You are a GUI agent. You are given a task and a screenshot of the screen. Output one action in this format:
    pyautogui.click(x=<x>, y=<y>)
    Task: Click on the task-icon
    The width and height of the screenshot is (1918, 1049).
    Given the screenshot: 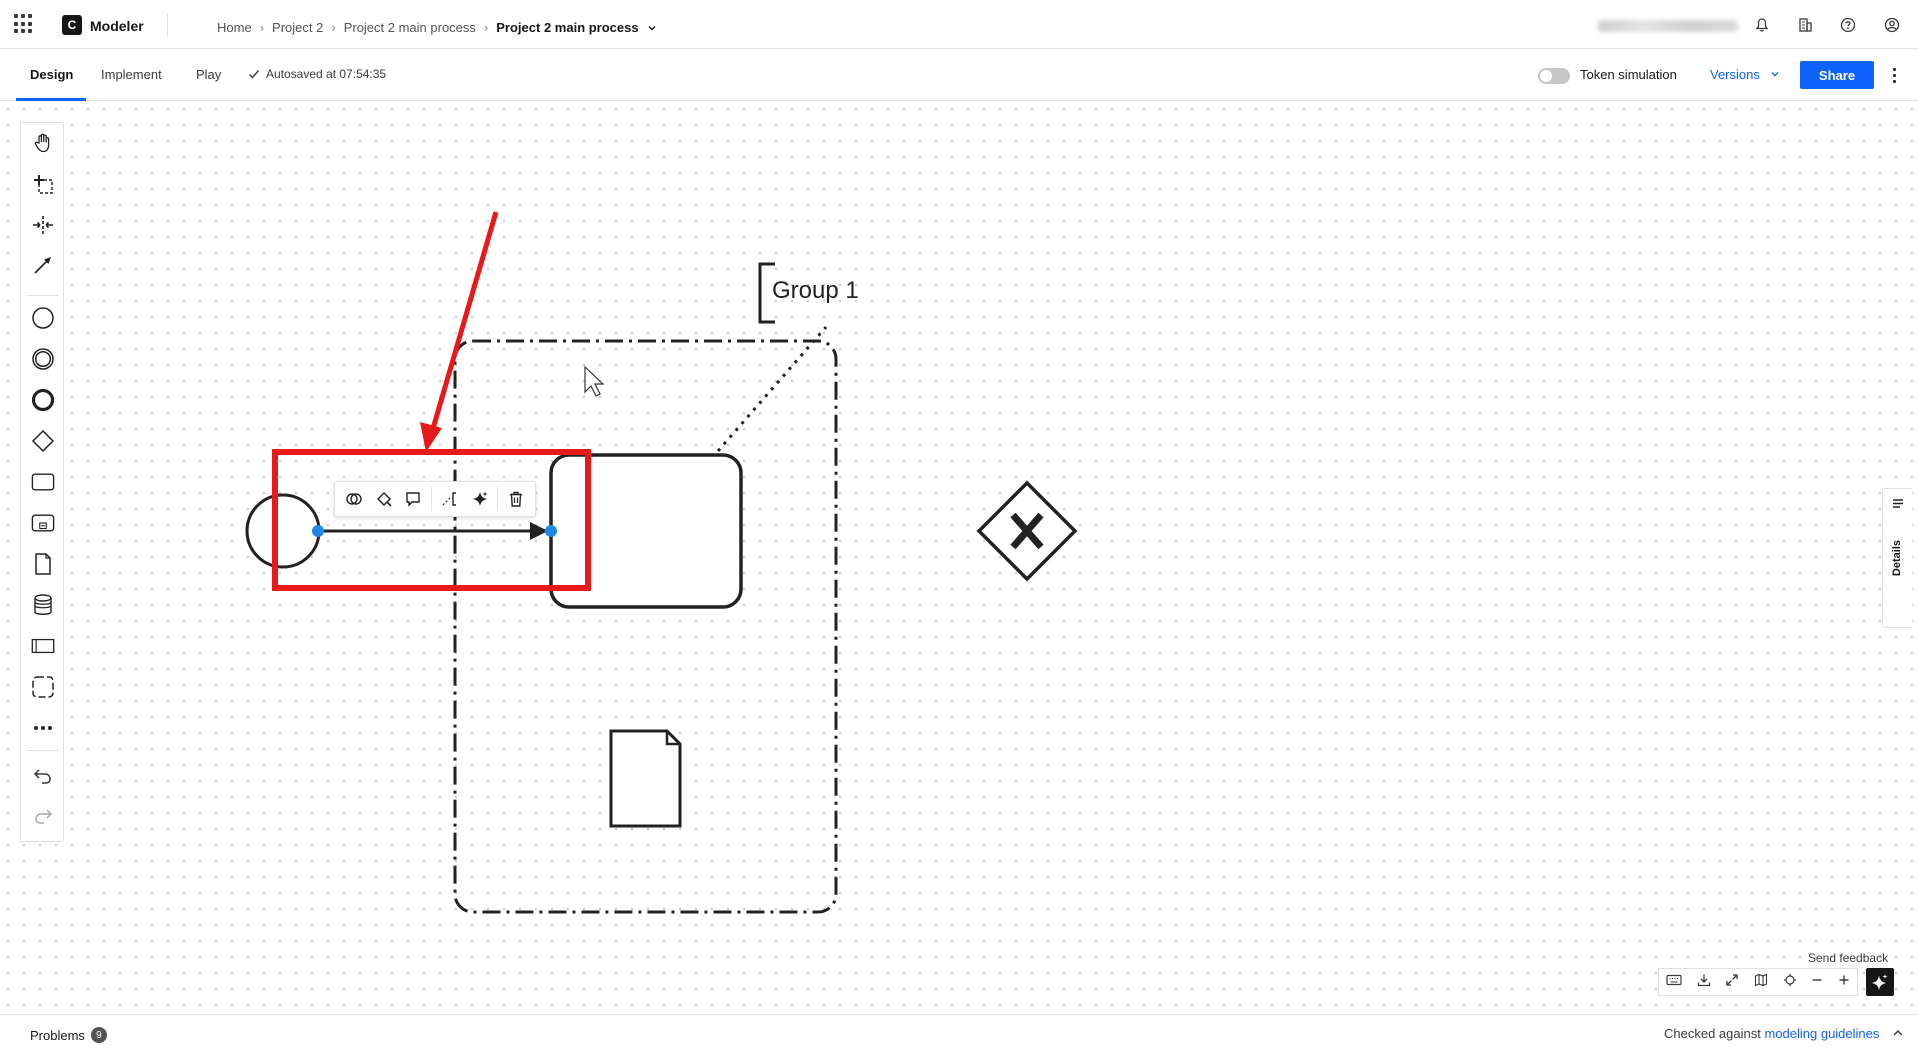 What is the action you would take?
    pyautogui.click(x=43, y=482)
    